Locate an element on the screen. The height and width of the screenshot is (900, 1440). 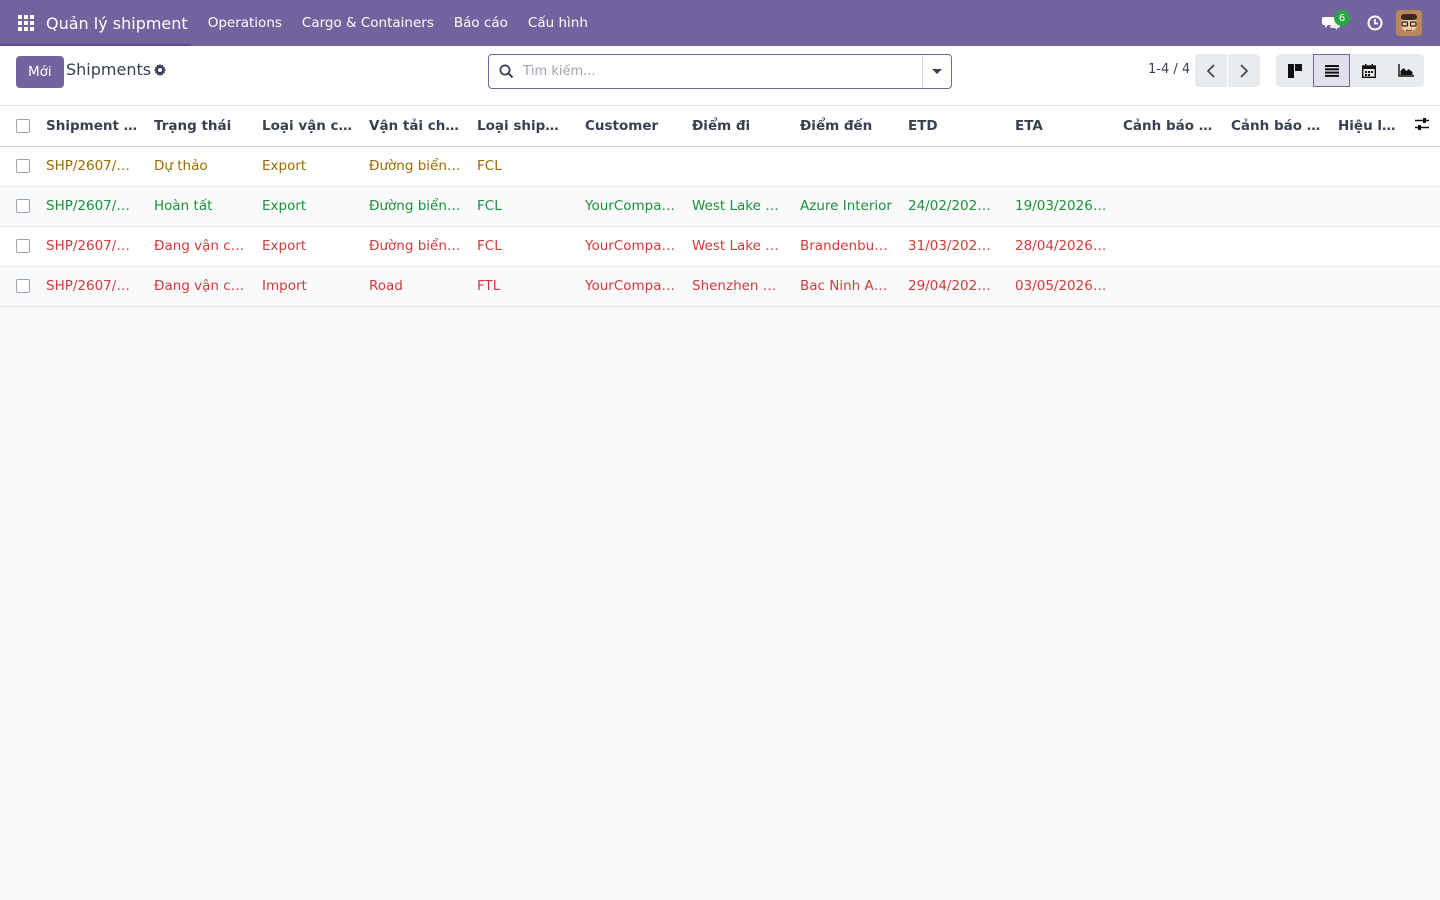
search-options-toggle is located at coordinates (936, 71).